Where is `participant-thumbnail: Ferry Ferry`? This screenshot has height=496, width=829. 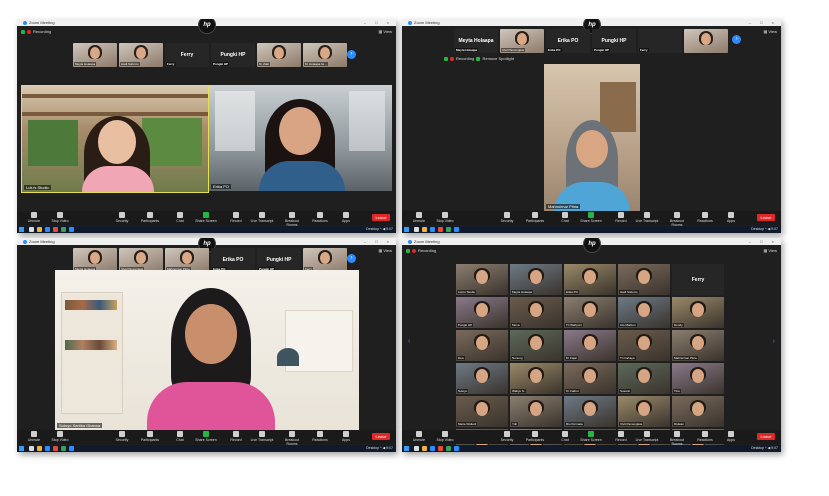
participant-thumbnail: Ferry Ferry is located at coordinates (187, 55).